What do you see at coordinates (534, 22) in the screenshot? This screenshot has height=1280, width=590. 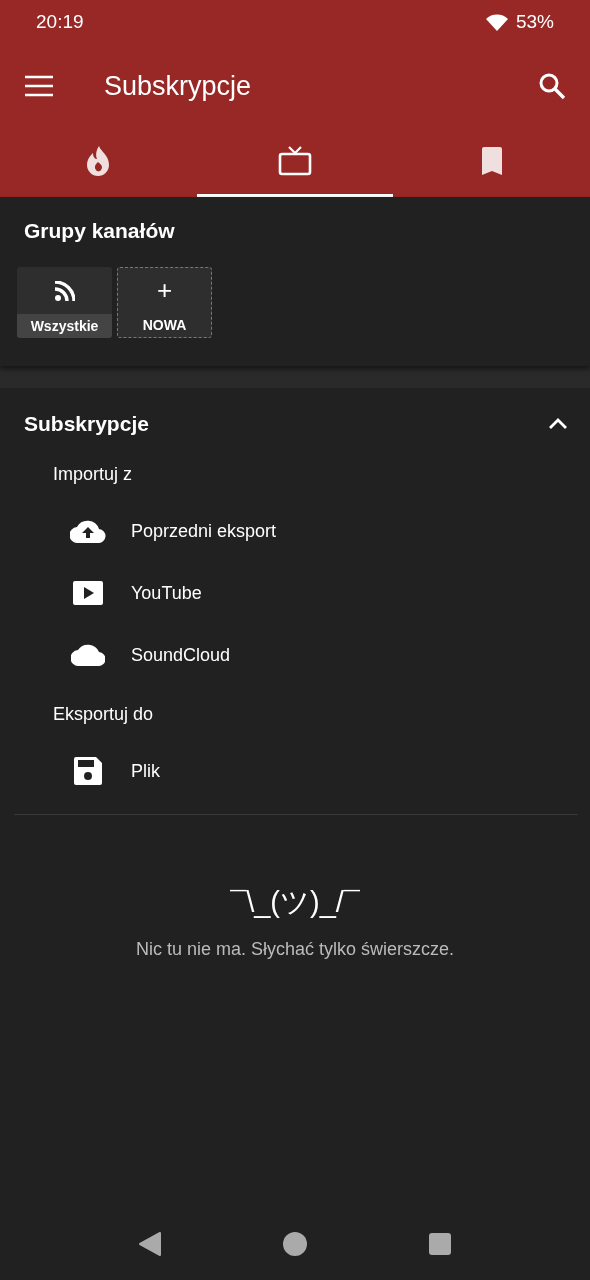 I see `battery-percentage: 53%` at bounding box center [534, 22].